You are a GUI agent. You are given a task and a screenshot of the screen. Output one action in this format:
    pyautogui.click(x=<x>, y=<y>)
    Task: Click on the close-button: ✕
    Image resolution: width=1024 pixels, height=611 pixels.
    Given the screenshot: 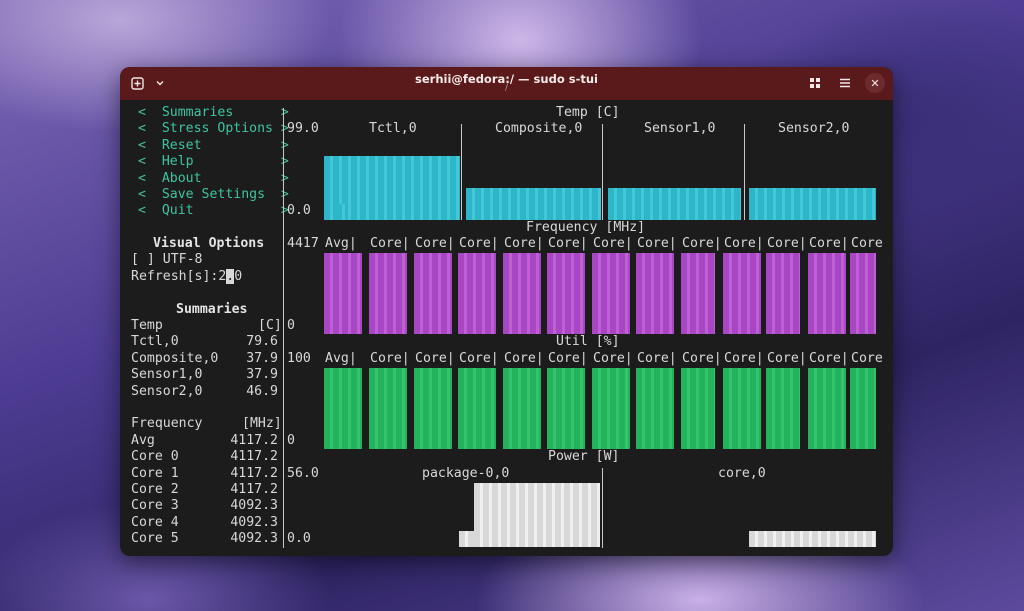 What is the action you would take?
    pyautogui.click(x=875, y=83)
    